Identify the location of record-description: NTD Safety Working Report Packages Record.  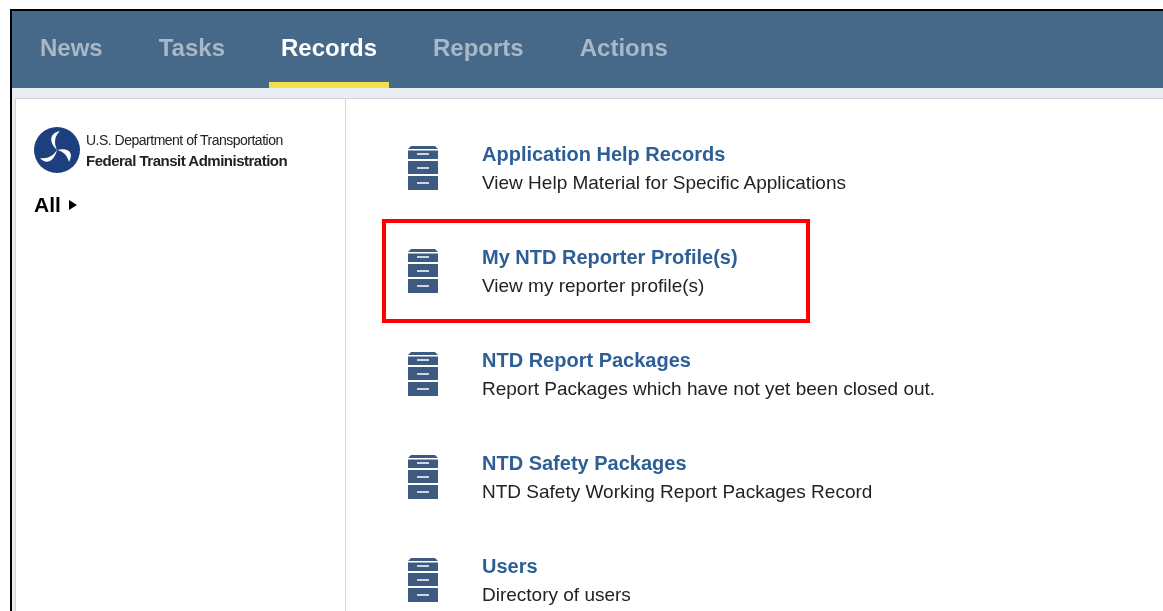
(677, 492).